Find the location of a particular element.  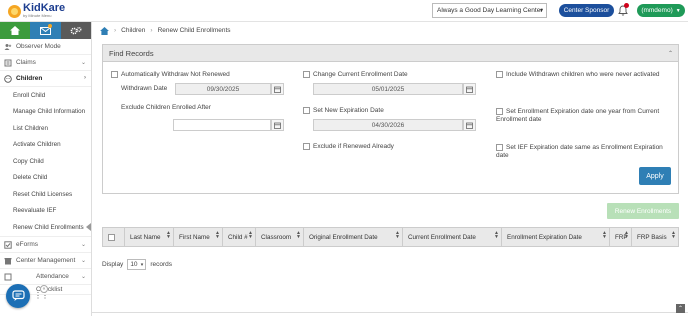

exclude-enrolled-after-input is located at coordinates (222, 125).